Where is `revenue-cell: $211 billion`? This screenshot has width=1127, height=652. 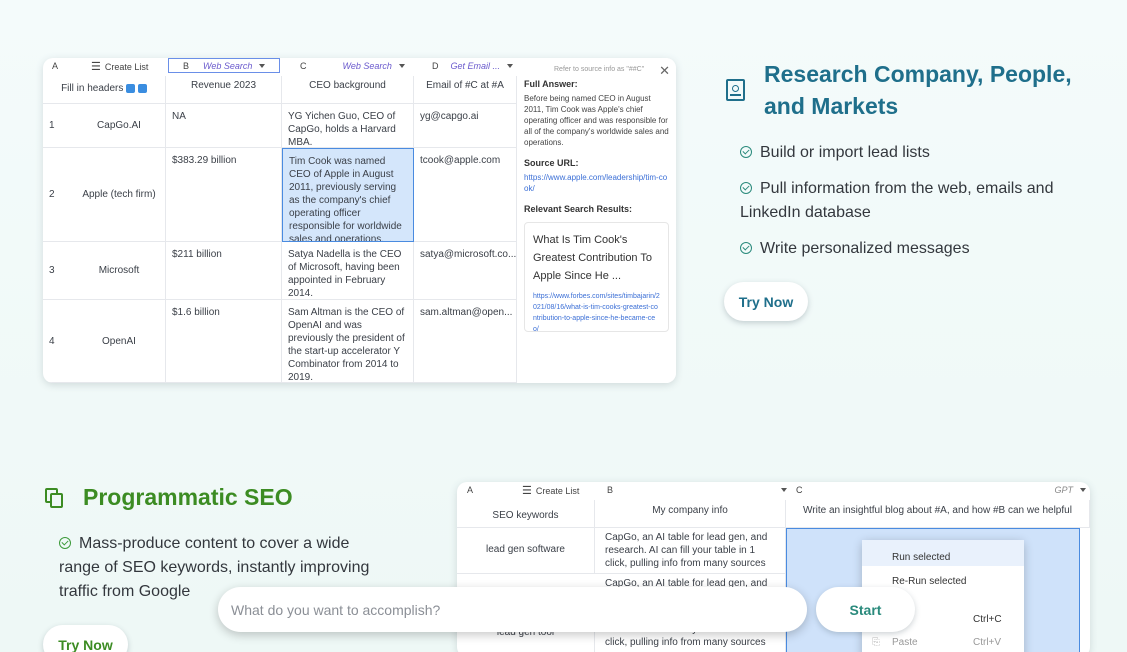 revenue-cell: $211 billion is located at coordinates (224, 271).